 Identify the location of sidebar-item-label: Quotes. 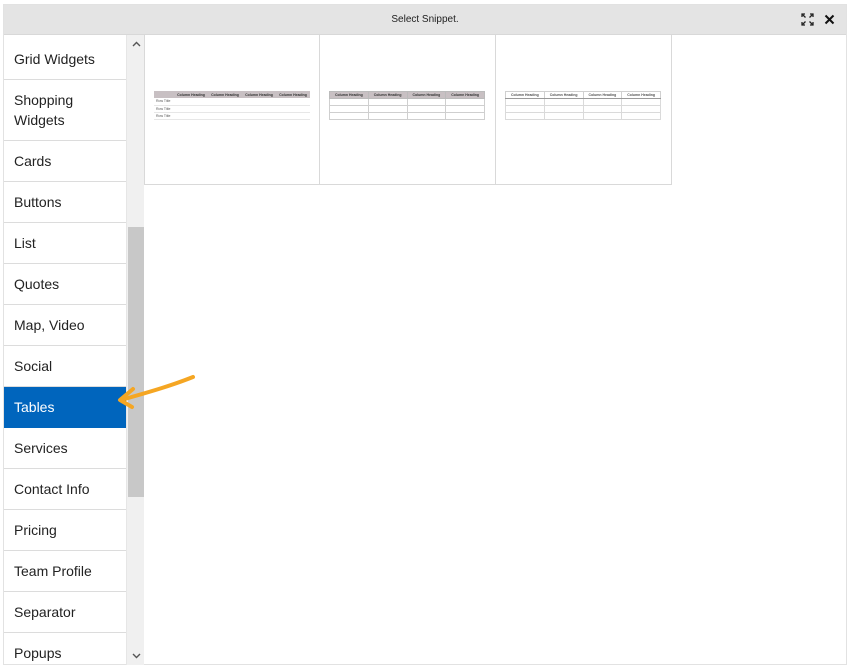
(37, 284).